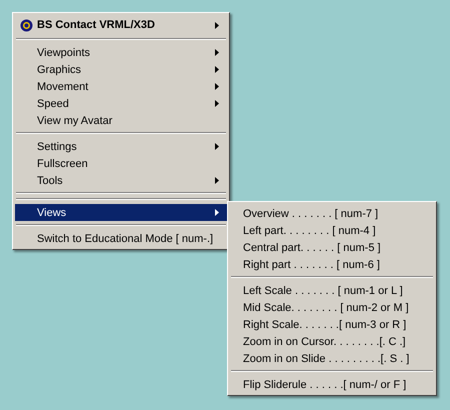  I want to click on ring-icon, so click(26, 25).